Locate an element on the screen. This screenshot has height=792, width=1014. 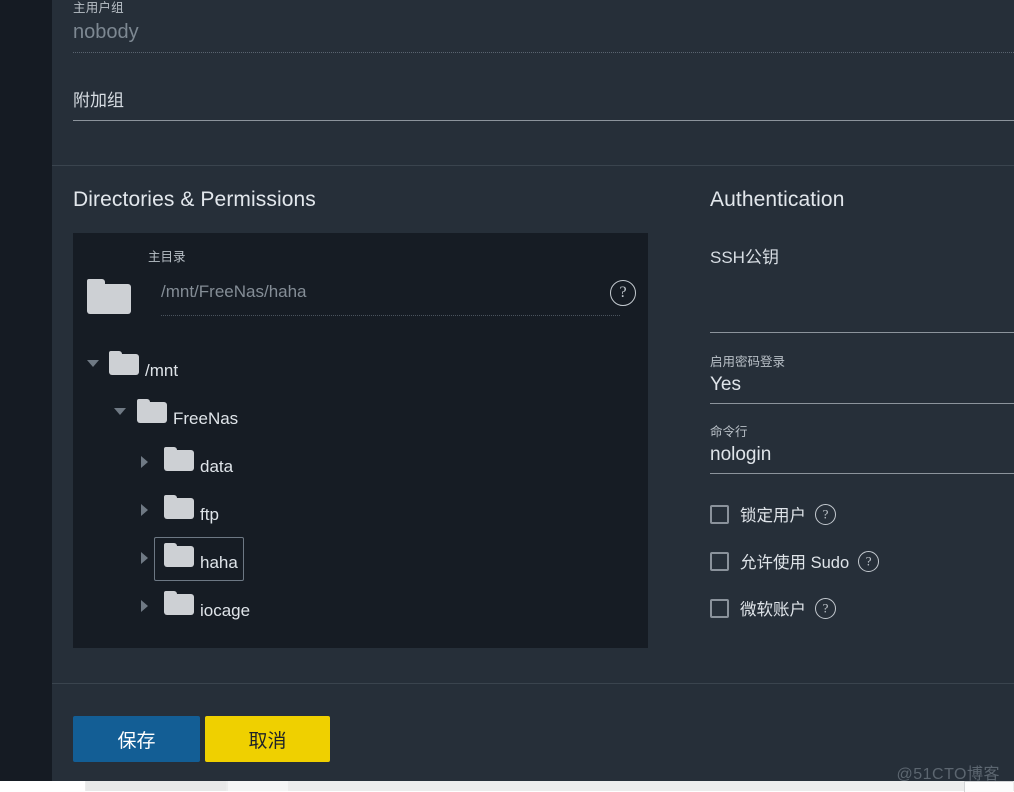
microsoft-account-checkbox-row: 微软账户 ? is located at coordinates (773, 608).